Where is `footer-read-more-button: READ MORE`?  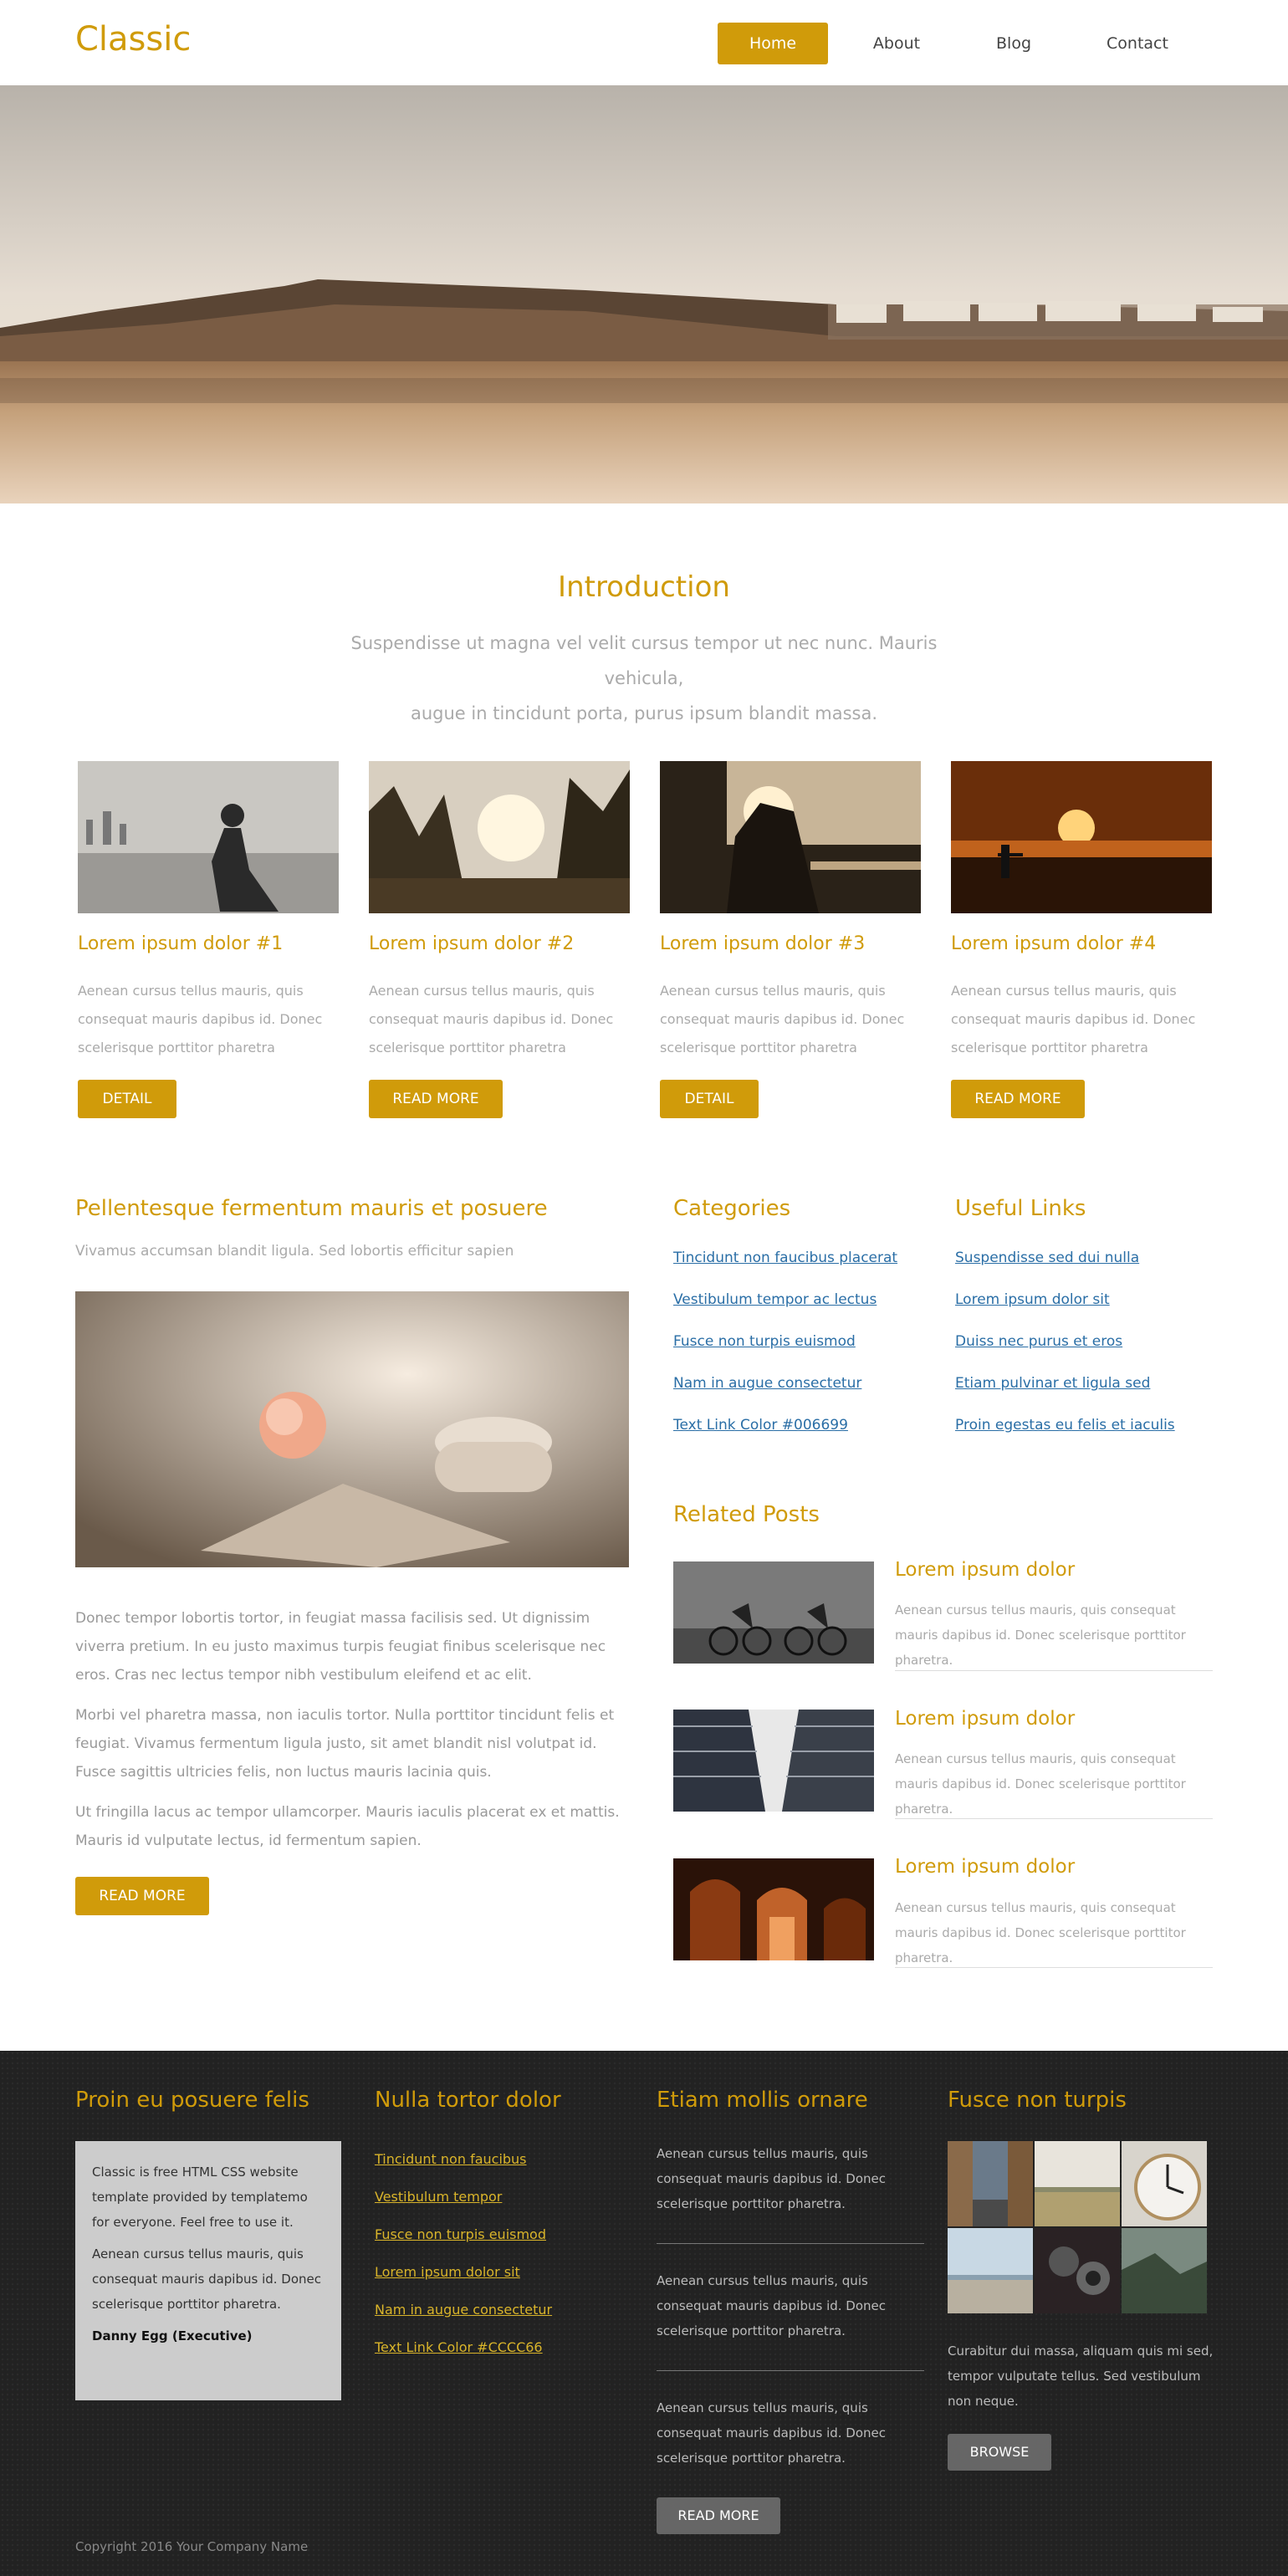
footer-read-more-button: READ MORE is located at coordinates (718, 2515).